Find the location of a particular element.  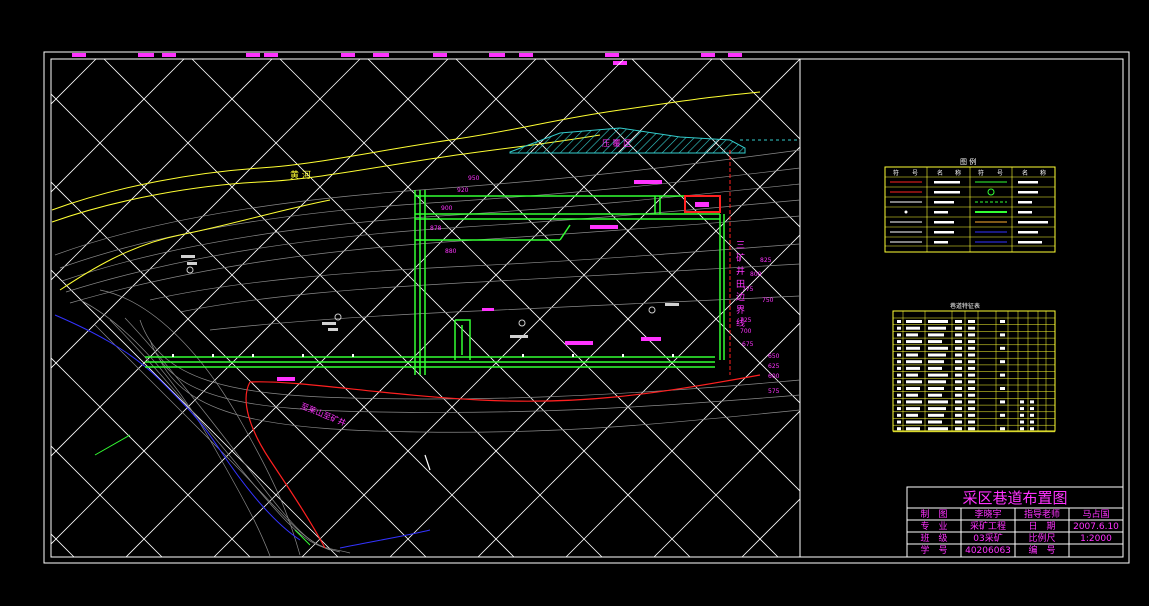

boundary-label: 三矿井田边界线 is located at coordinates (740, 285).